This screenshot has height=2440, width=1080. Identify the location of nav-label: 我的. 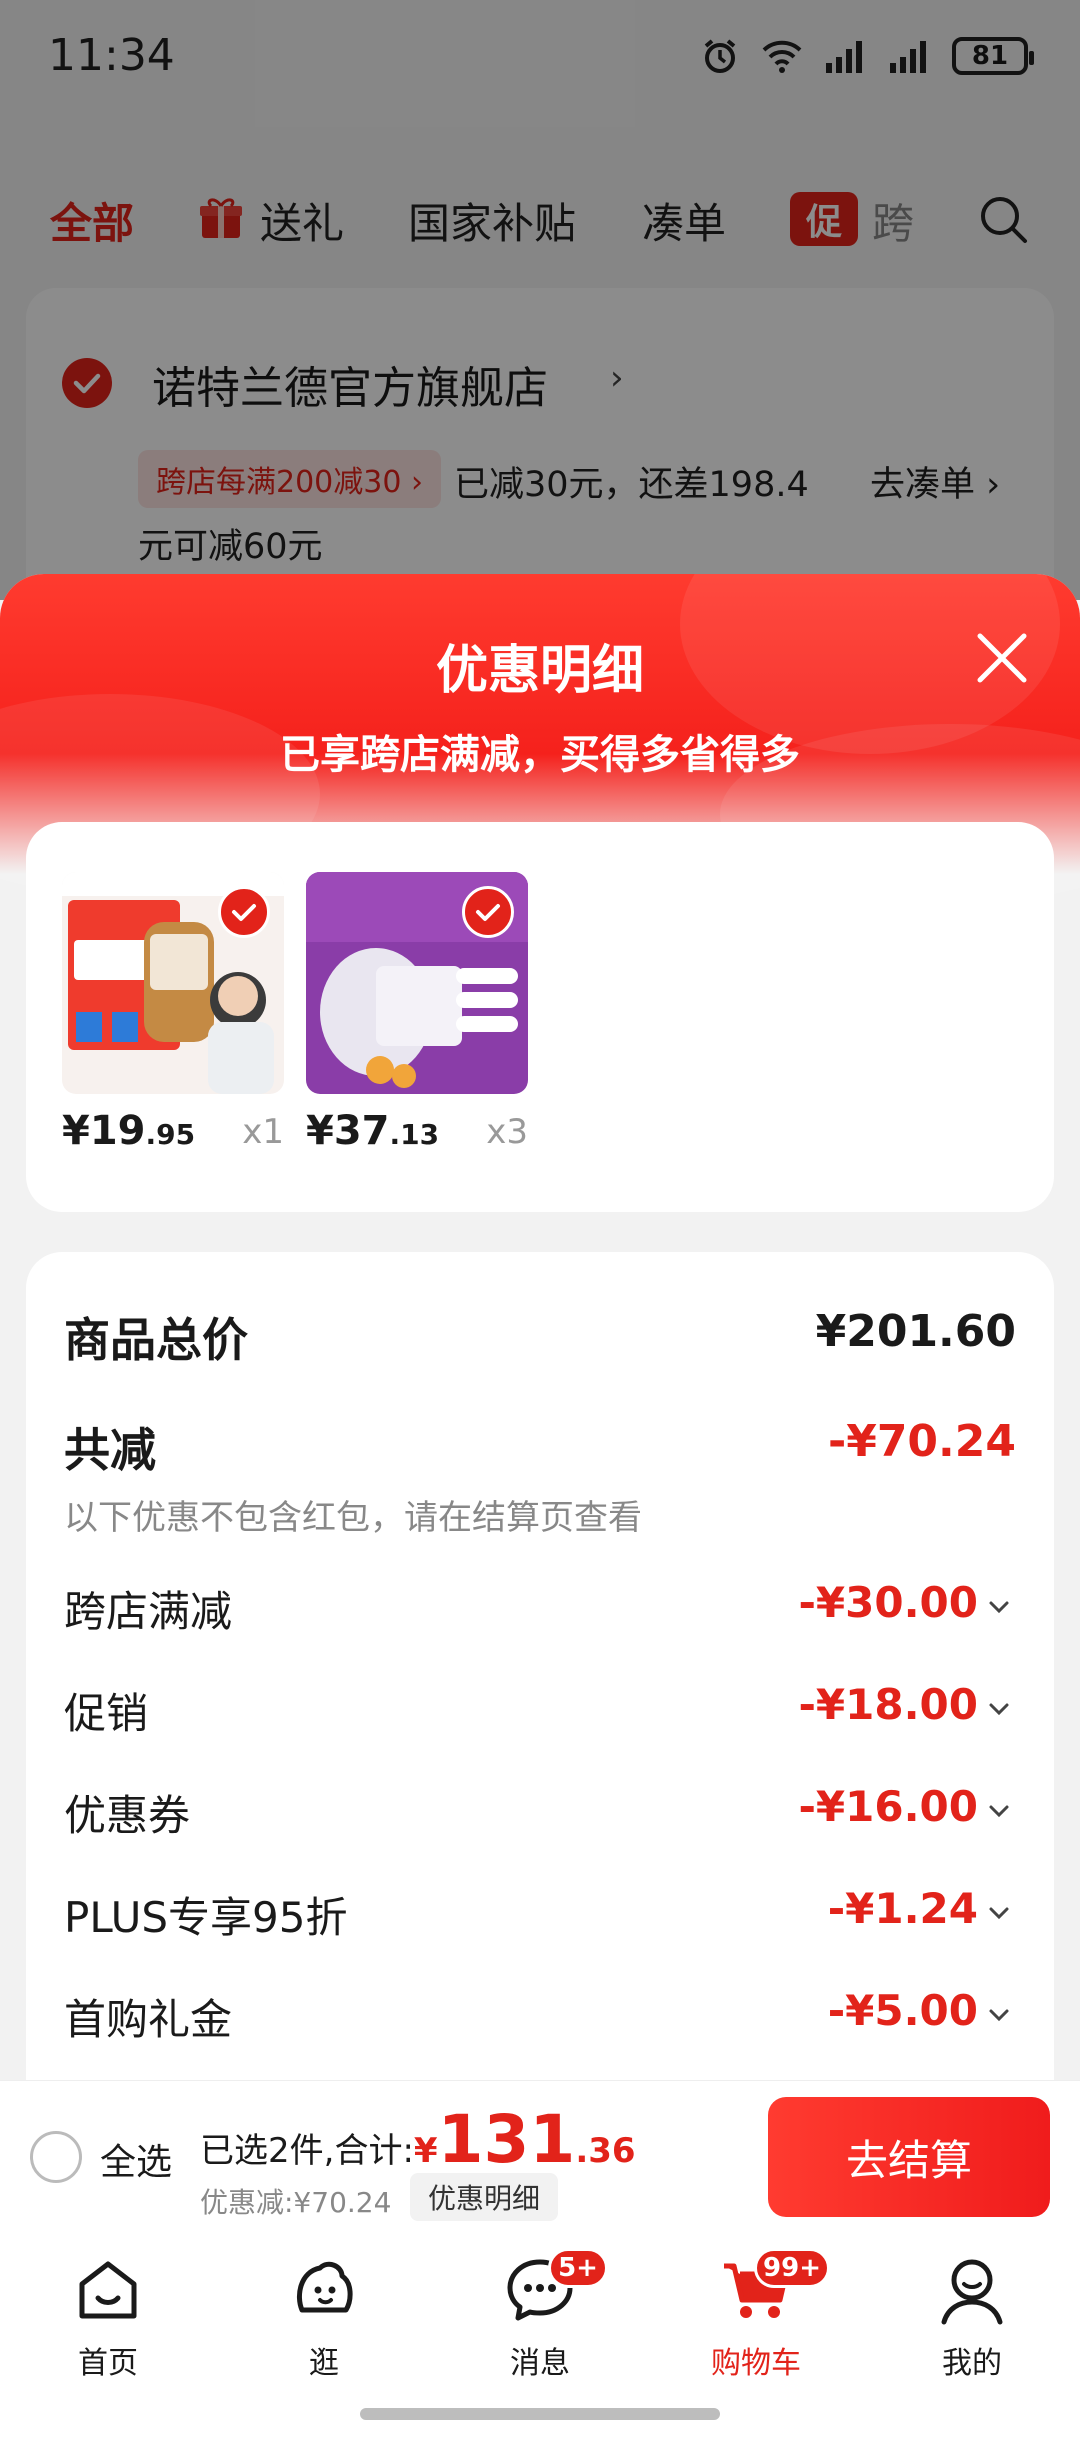
(972, 2363).